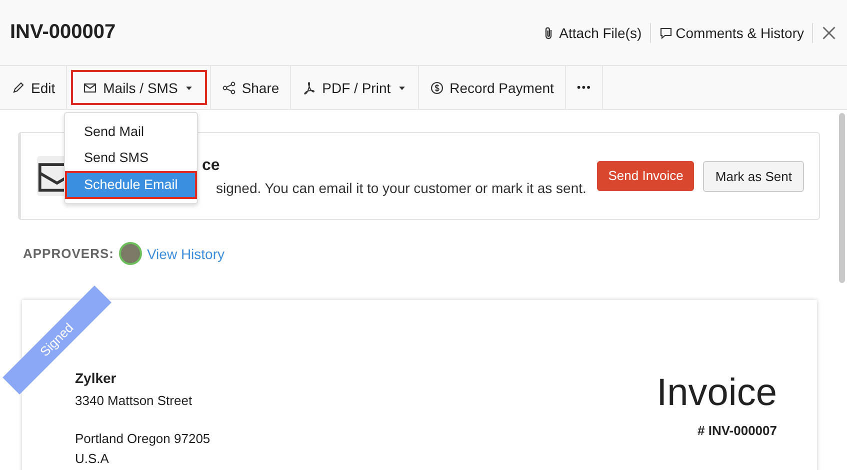 Image resolution: width=847 pixels, height=470 pixels. What do you see at coordinates (142, 439) in the screenshot?
I see `address-line: Portland Oregon 97205` at bounding box center [142, 439].